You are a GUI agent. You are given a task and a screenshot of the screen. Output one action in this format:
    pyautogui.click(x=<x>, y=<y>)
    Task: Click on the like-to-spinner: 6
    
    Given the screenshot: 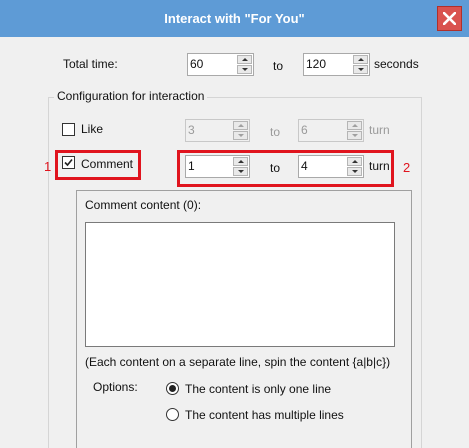 What is the action you would take?
    pyautogui.click(x=331, y=130)
    